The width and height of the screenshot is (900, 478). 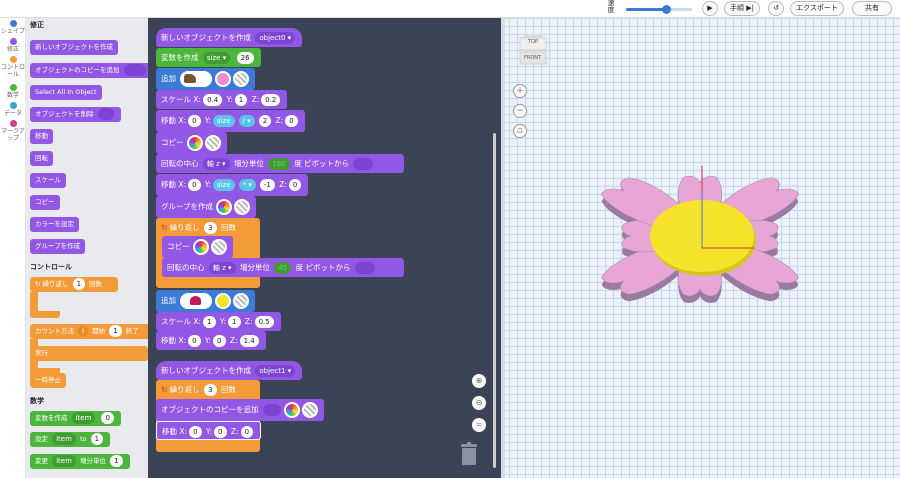 What do you see at coordinates (89, 331) in the screenshot?
I see `palette-block-count: カウント方法 i 開始 1 終了` at bounding box center [89, 331].